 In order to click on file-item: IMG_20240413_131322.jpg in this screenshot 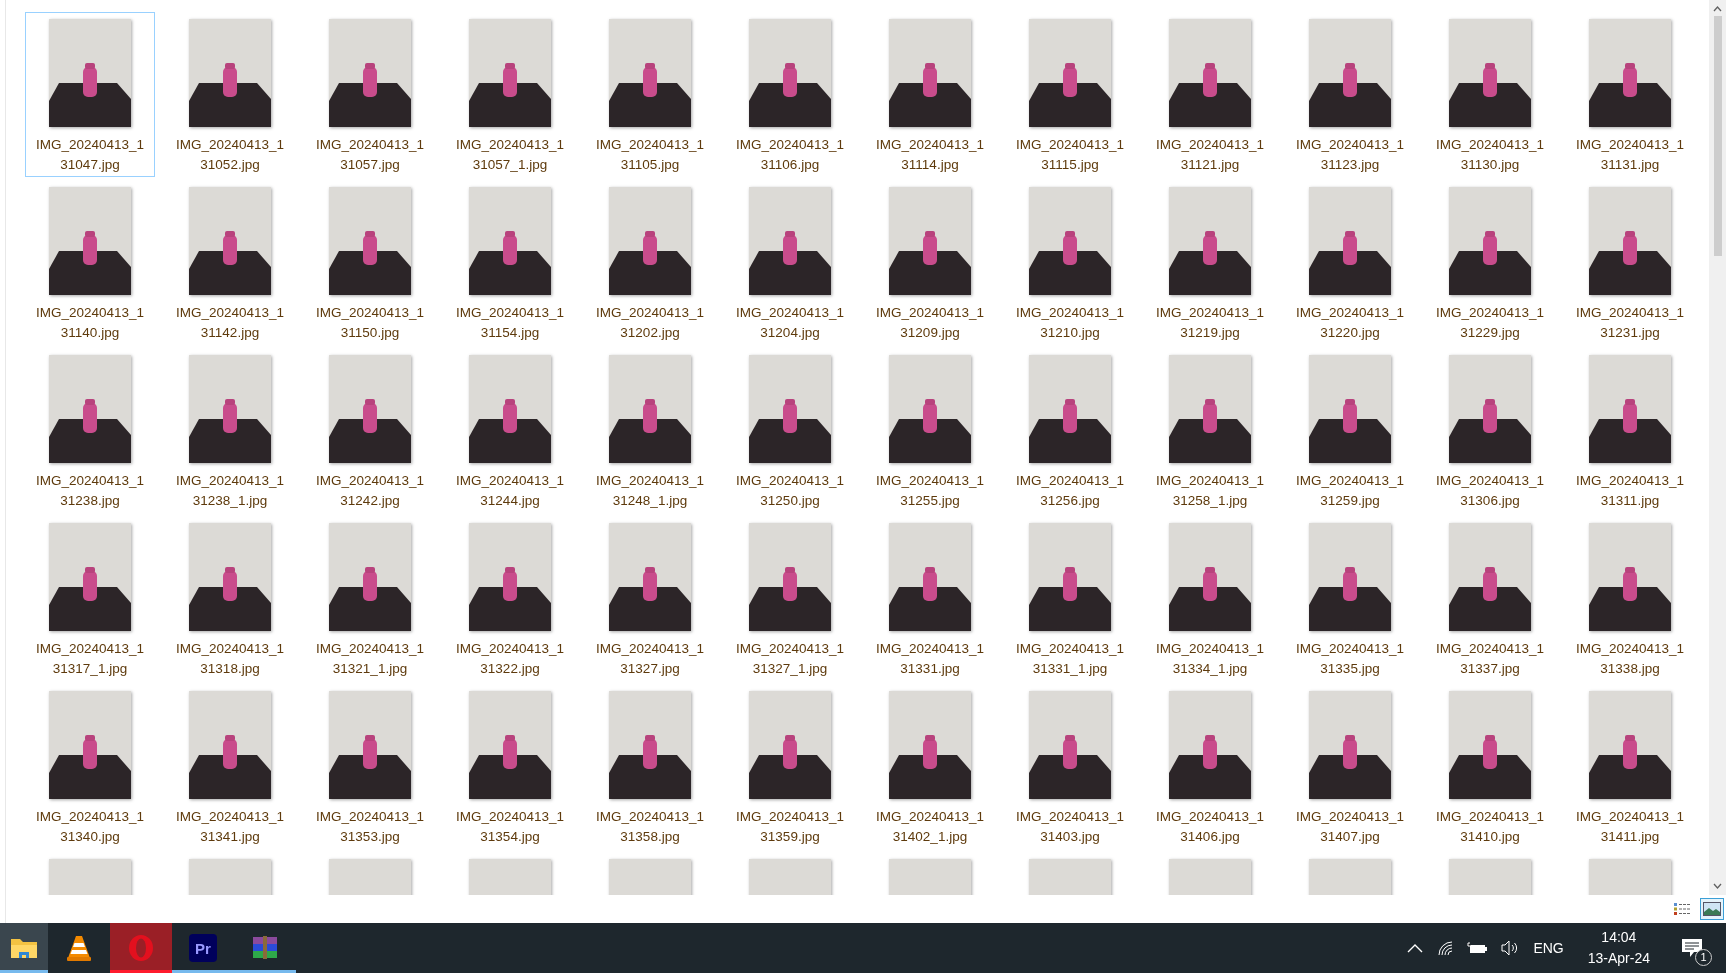, I will do `click(510, 598)`.